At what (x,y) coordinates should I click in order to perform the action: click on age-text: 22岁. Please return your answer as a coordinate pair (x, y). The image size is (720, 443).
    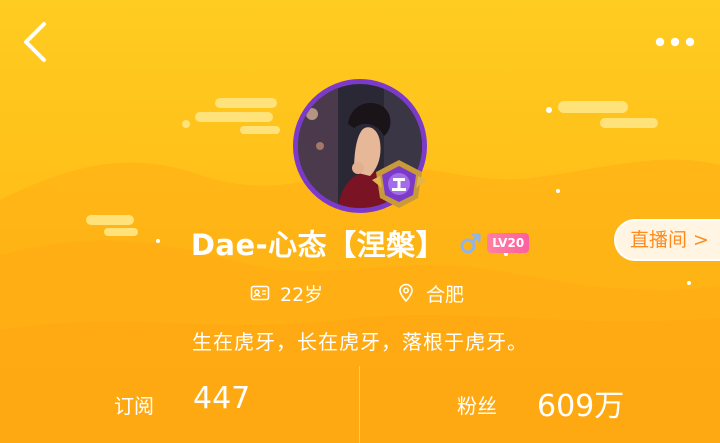
    Looking at the image, I should click on (302, 294).